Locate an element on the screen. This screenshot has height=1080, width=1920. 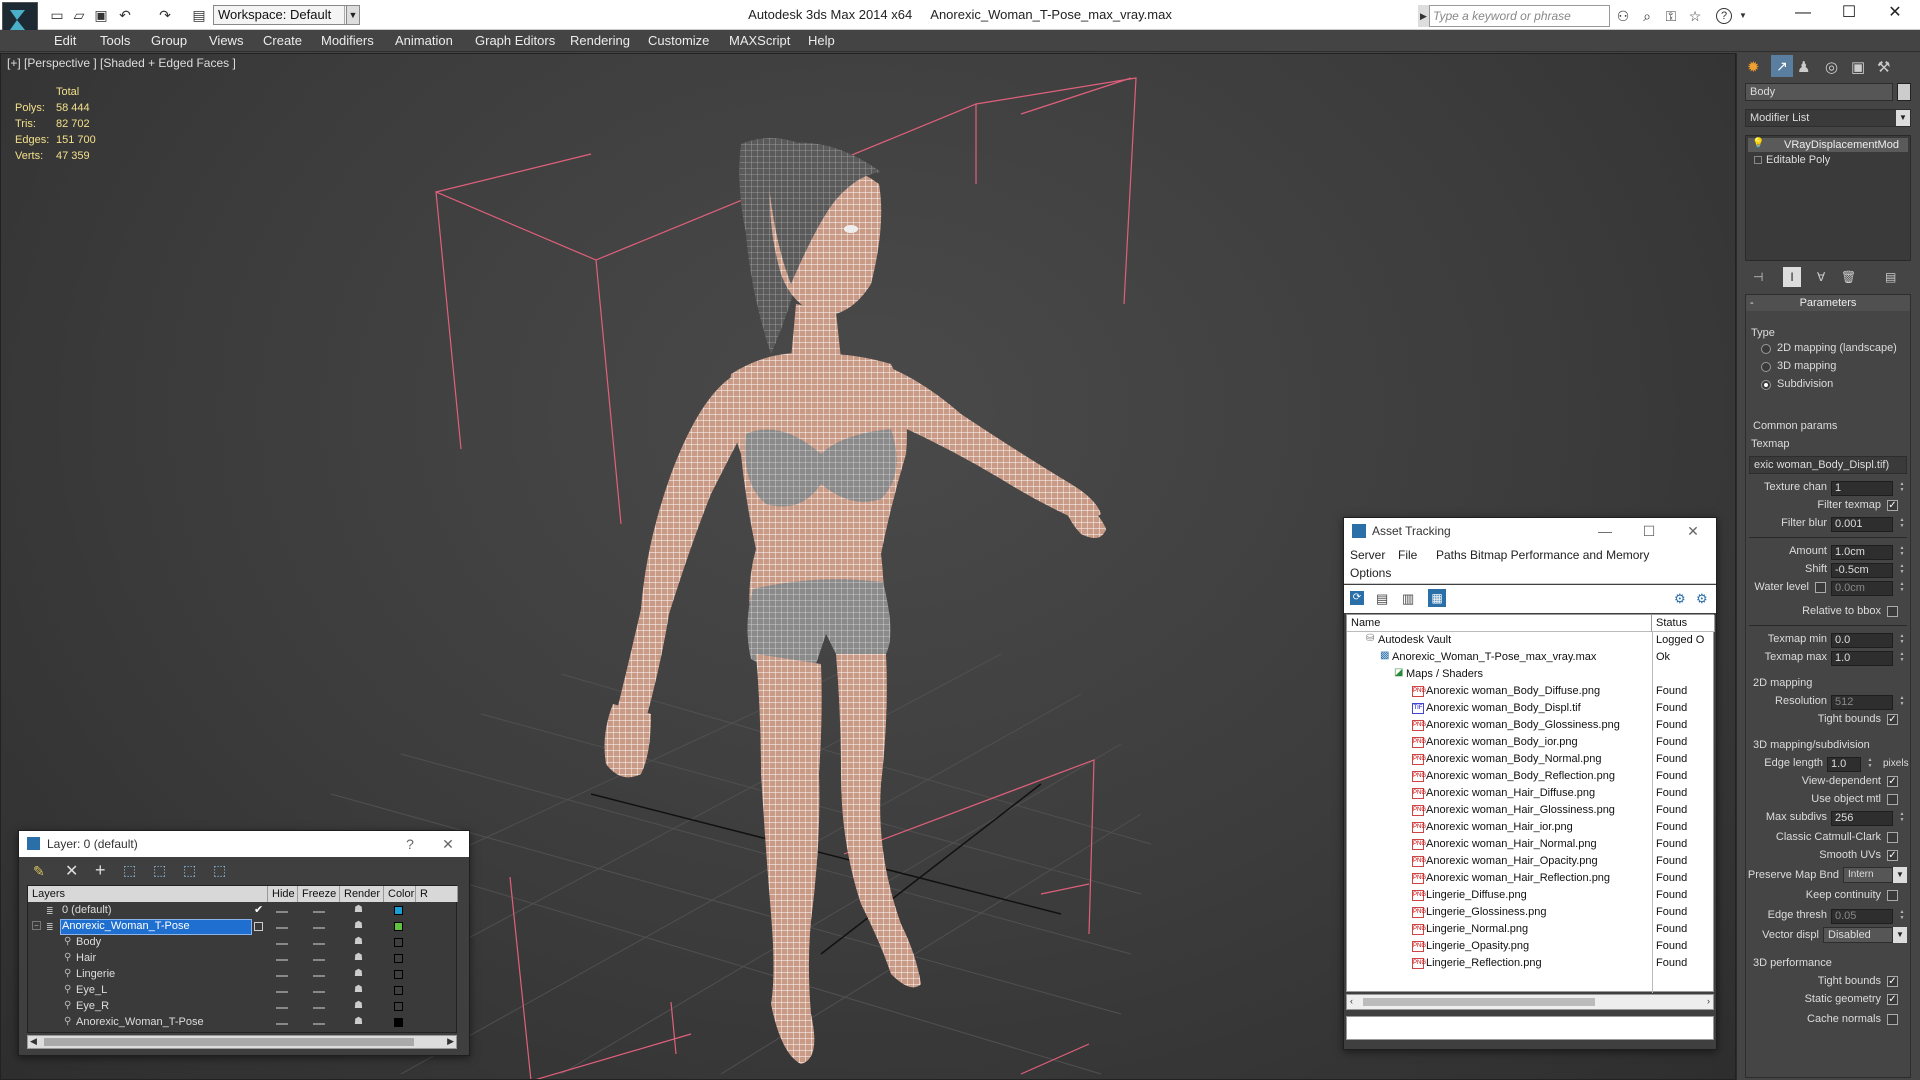
binoculars-icon: ⚇ is located at coordinates (1623, 16).